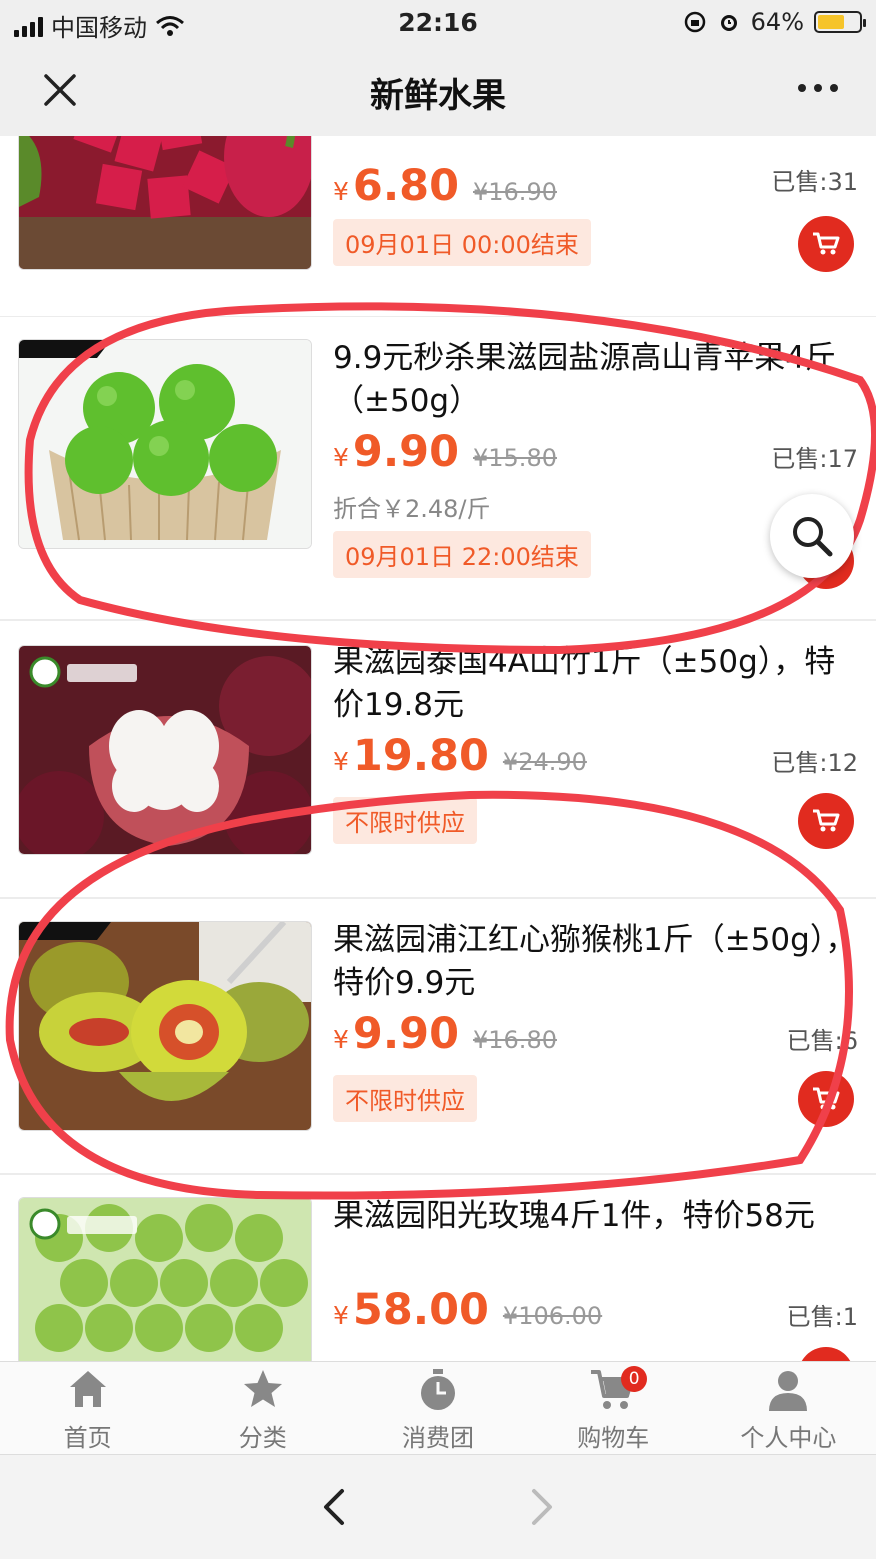  What do you see at coordinates (598, 962) in the screenshot?
I see `product-name: 果滋园浦江红心猕猴桃1斤（±50g），特价9.9元` at bounding box center [598, 962].